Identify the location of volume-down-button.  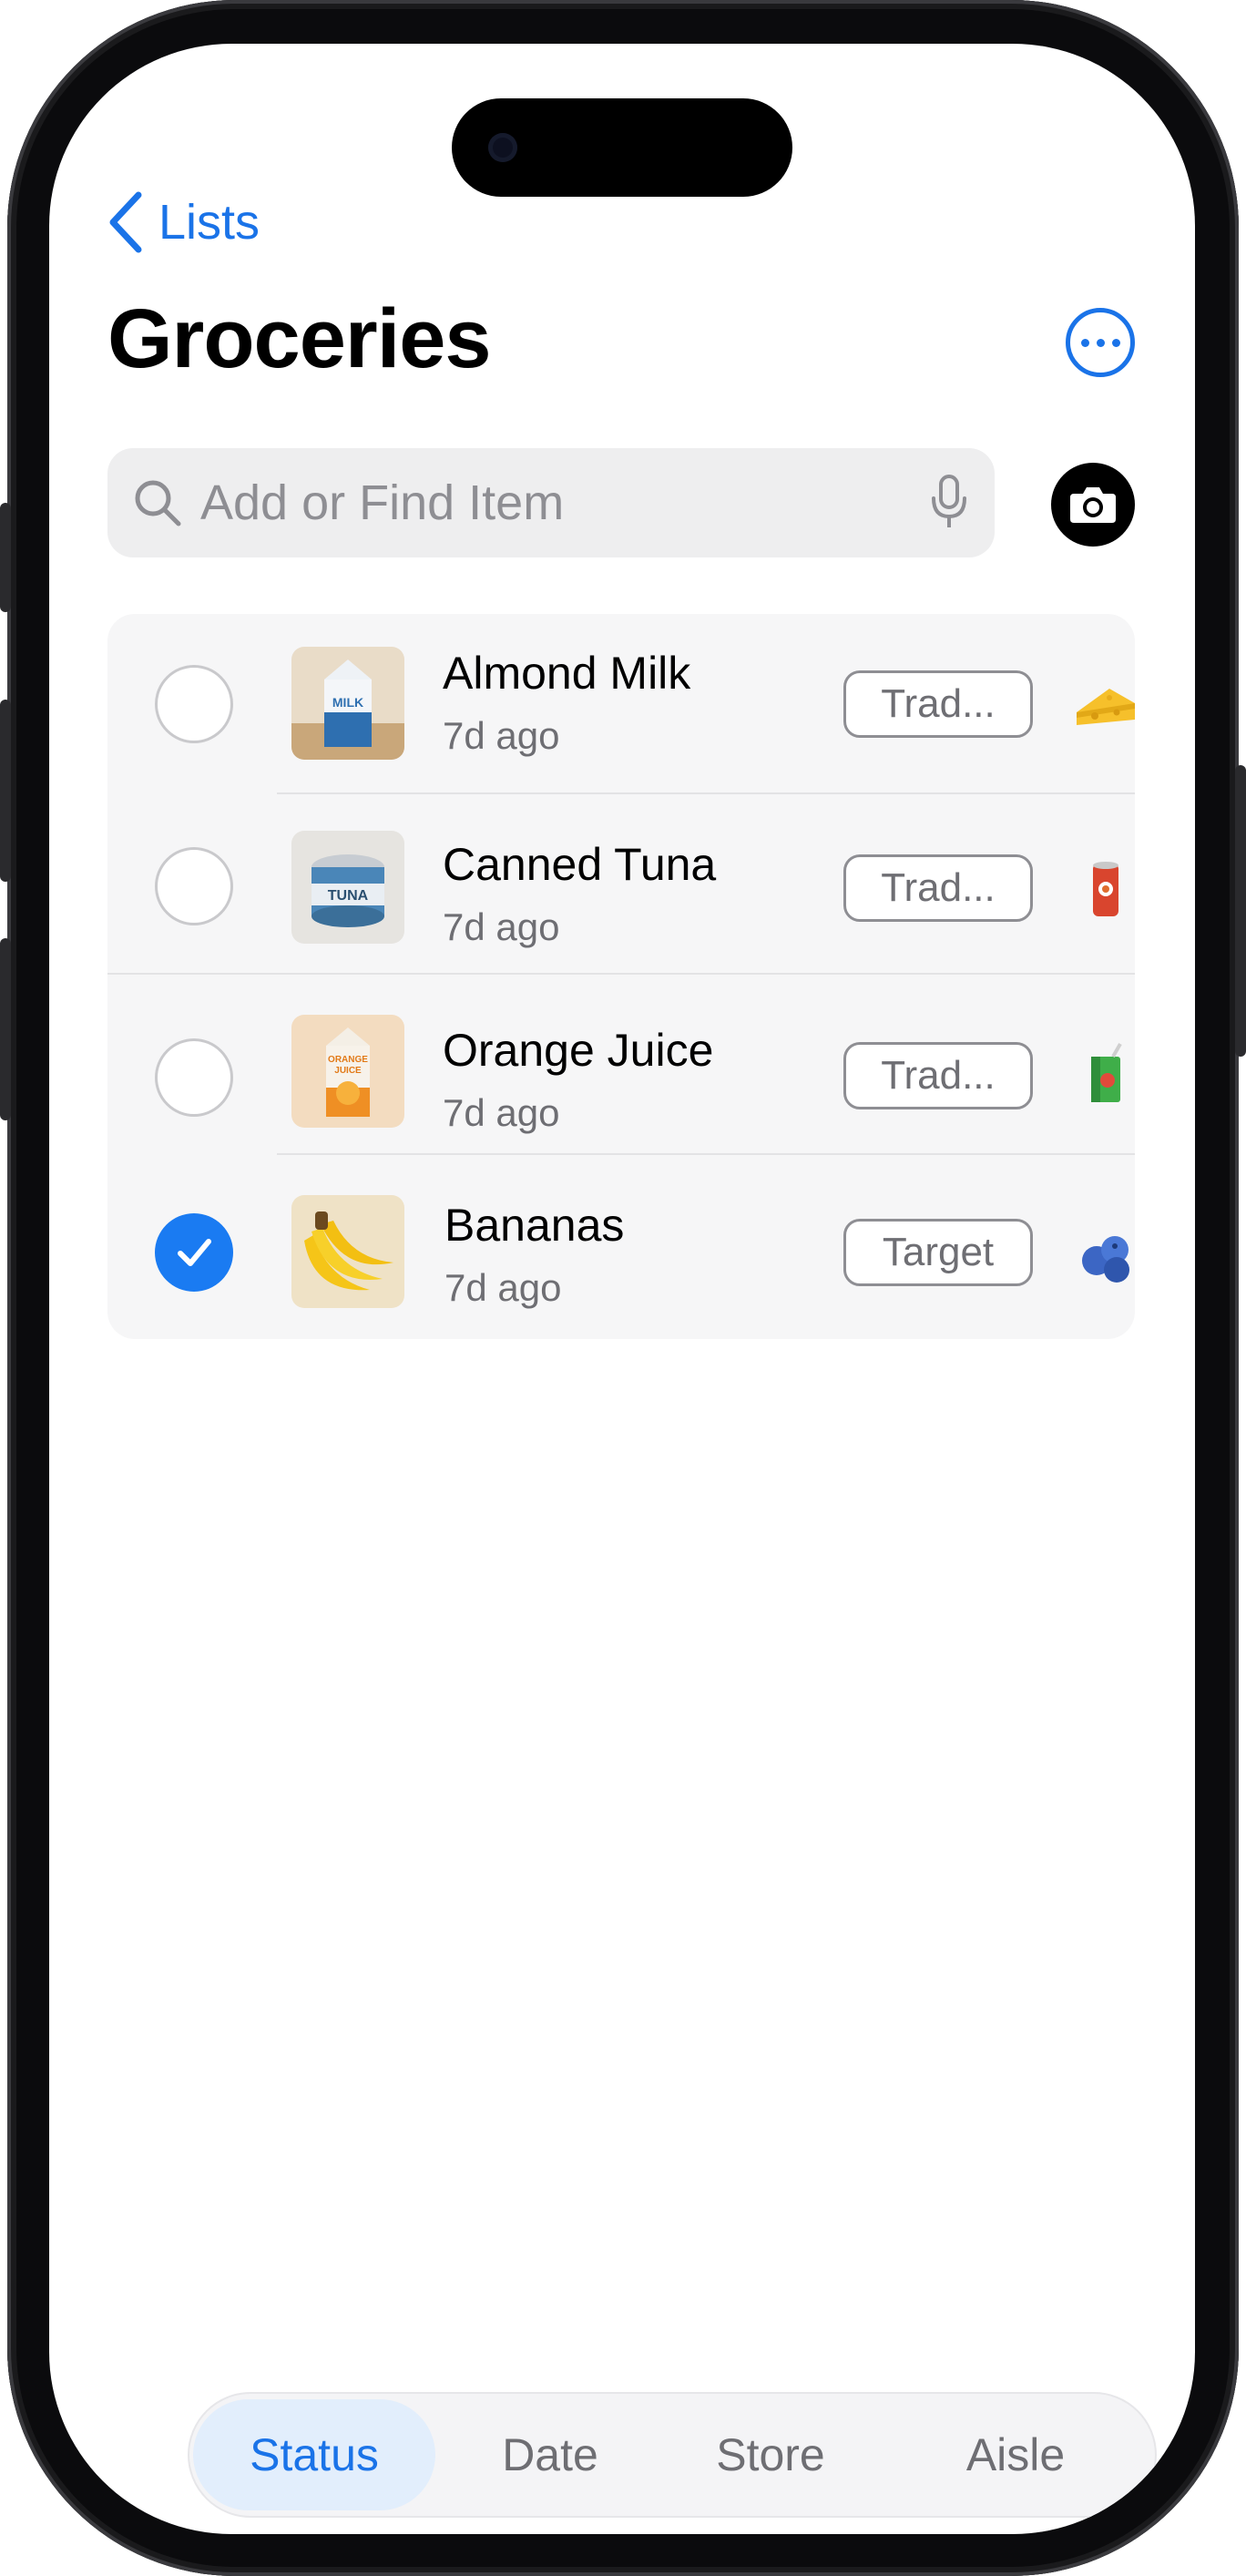
(6, 1029).